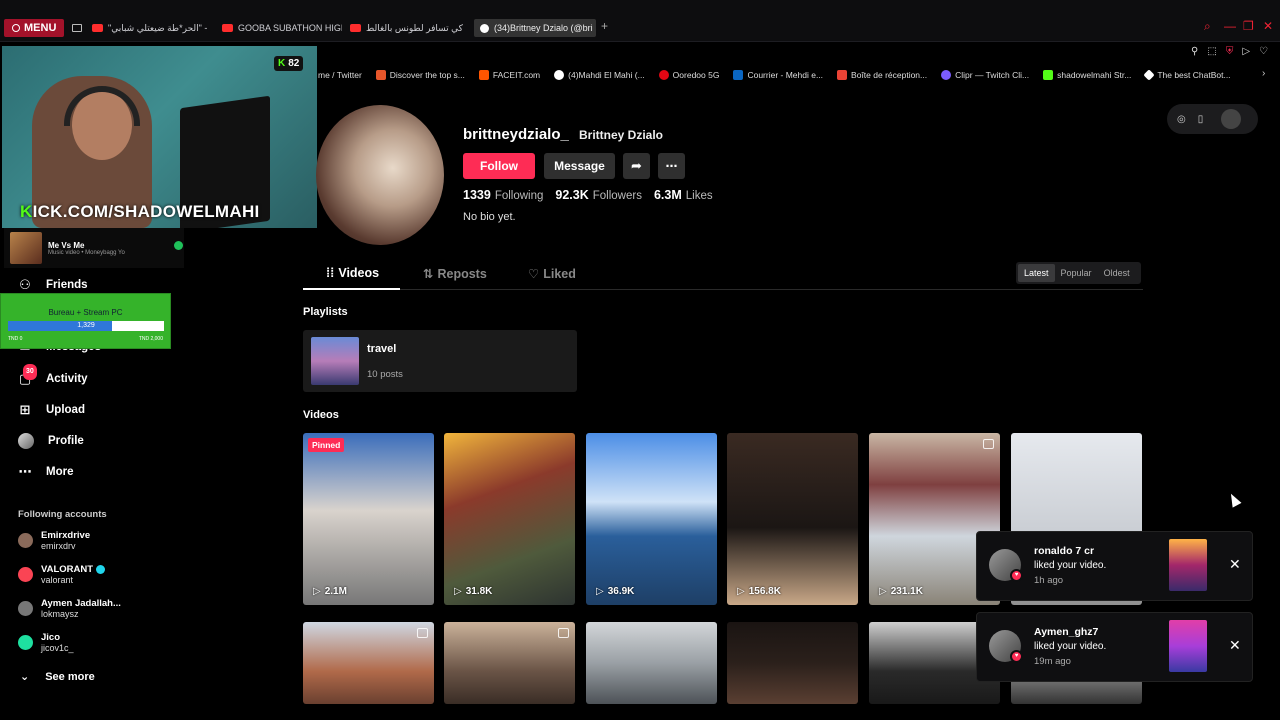 The image size is (1280, 720). What do you see at coordinates (69, 608) in the screenshot?
I see `following-account: Aymen Jadallah... lokmaysz` at bounding box center [69, 608].